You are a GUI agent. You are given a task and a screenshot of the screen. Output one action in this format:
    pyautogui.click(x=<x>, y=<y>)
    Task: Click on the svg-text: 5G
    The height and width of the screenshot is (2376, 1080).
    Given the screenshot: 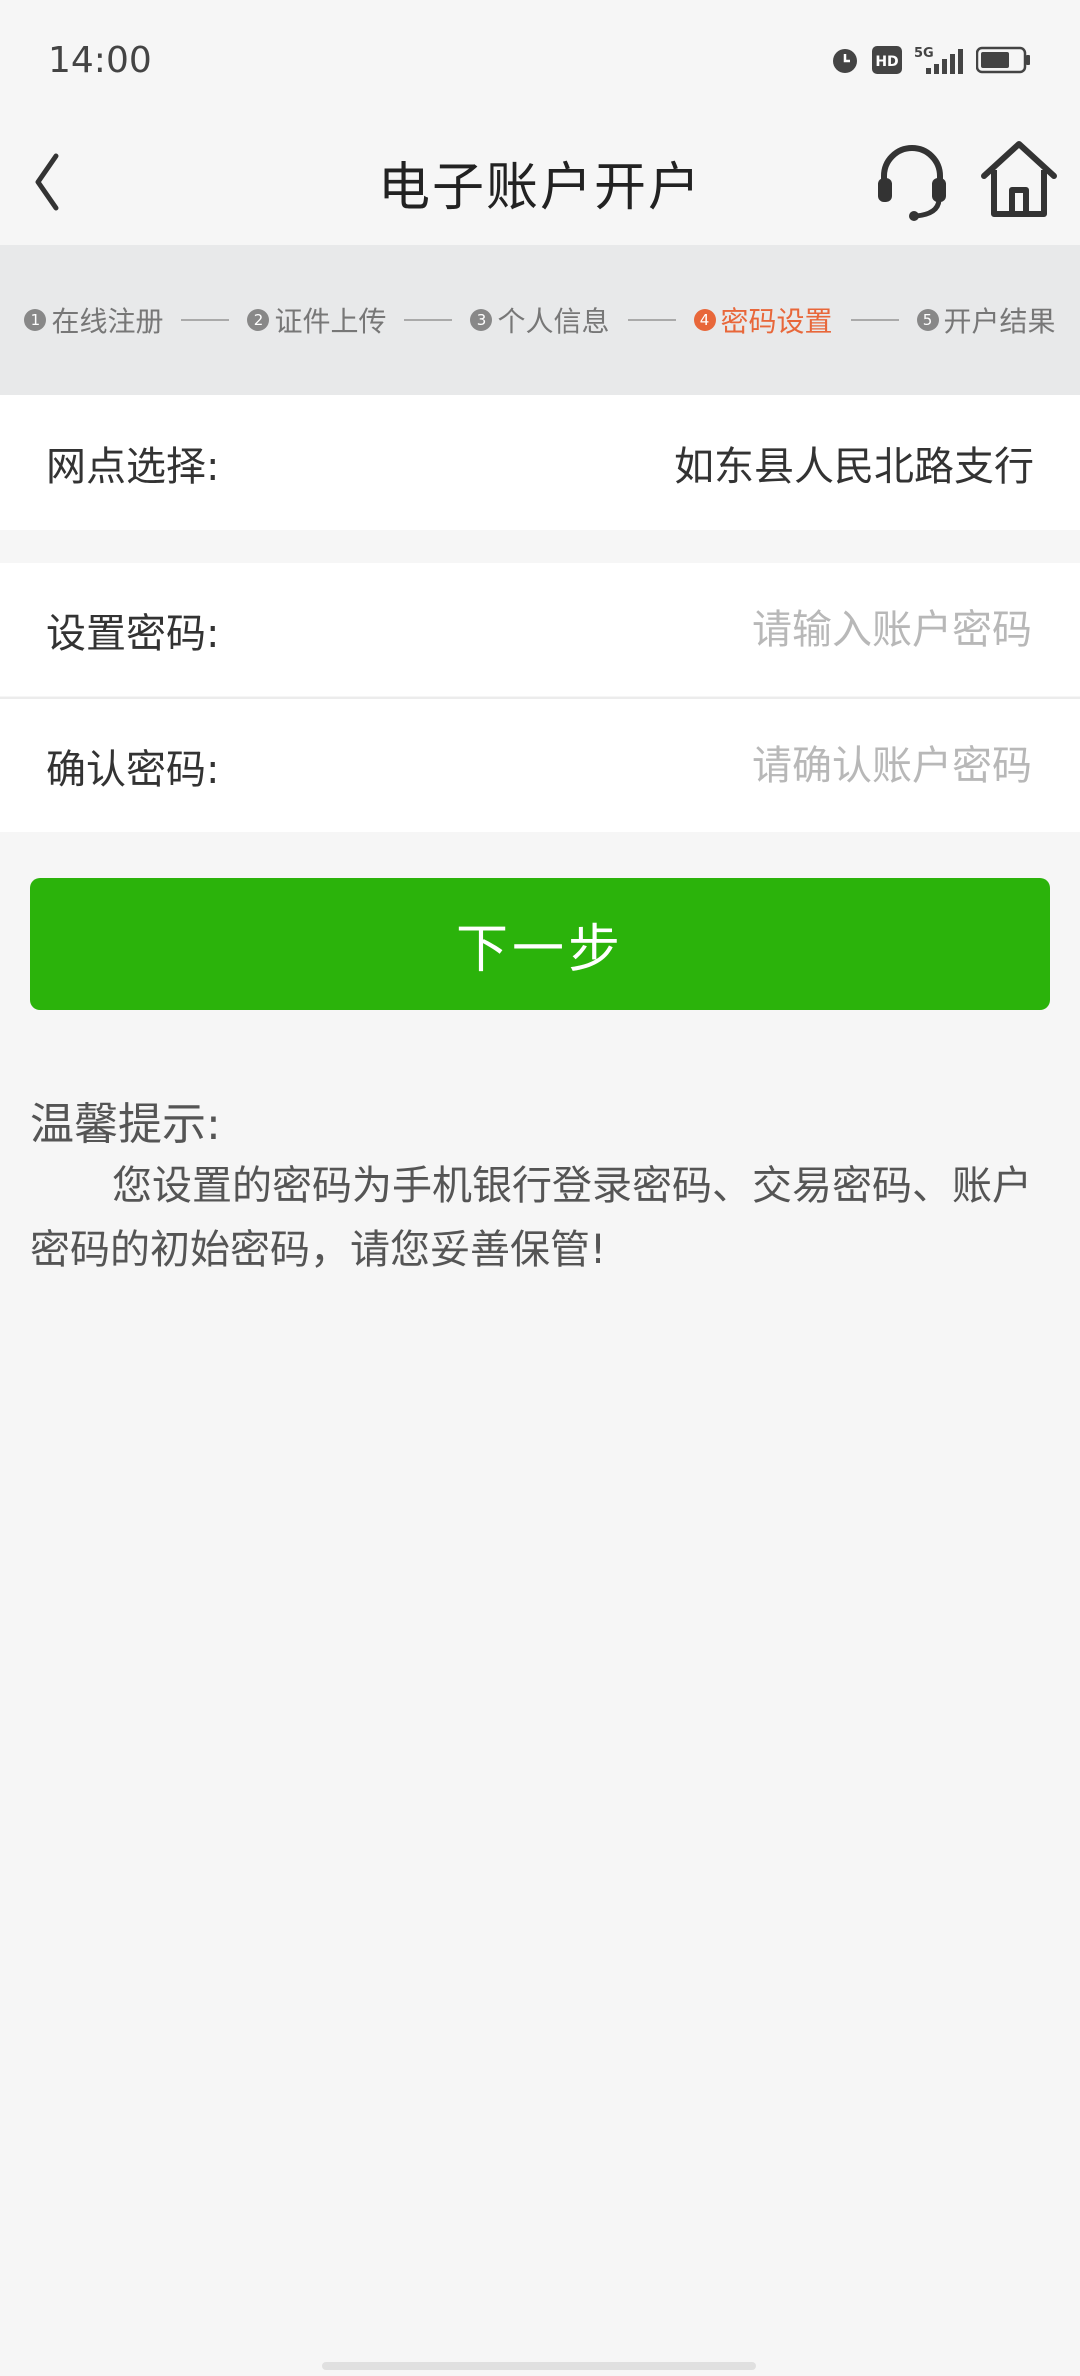 What is the action you would take?
    pyautogui.click(x=924, y=53)
    